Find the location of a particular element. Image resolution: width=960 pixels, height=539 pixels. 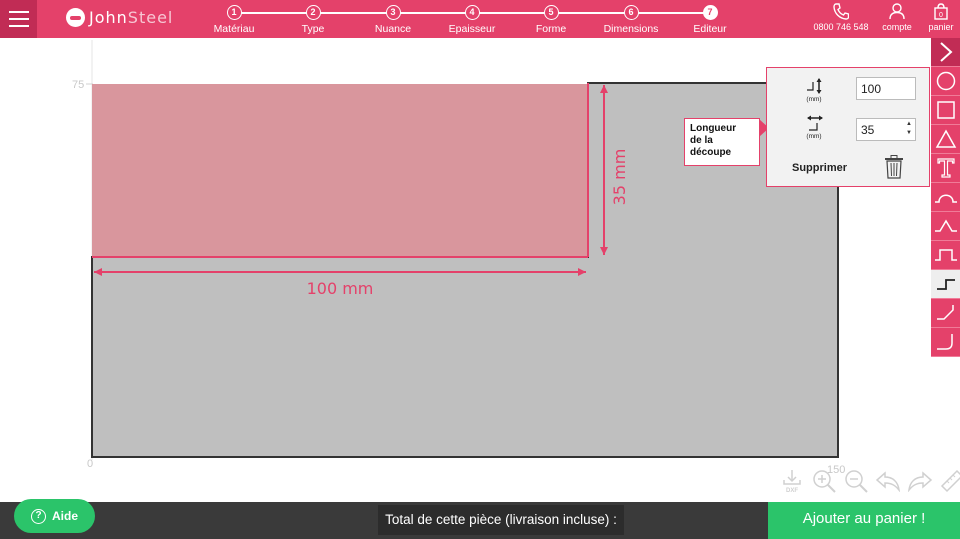

cut-length-tooltip: Longueur de la découpe is located at coordinates (722, 142).